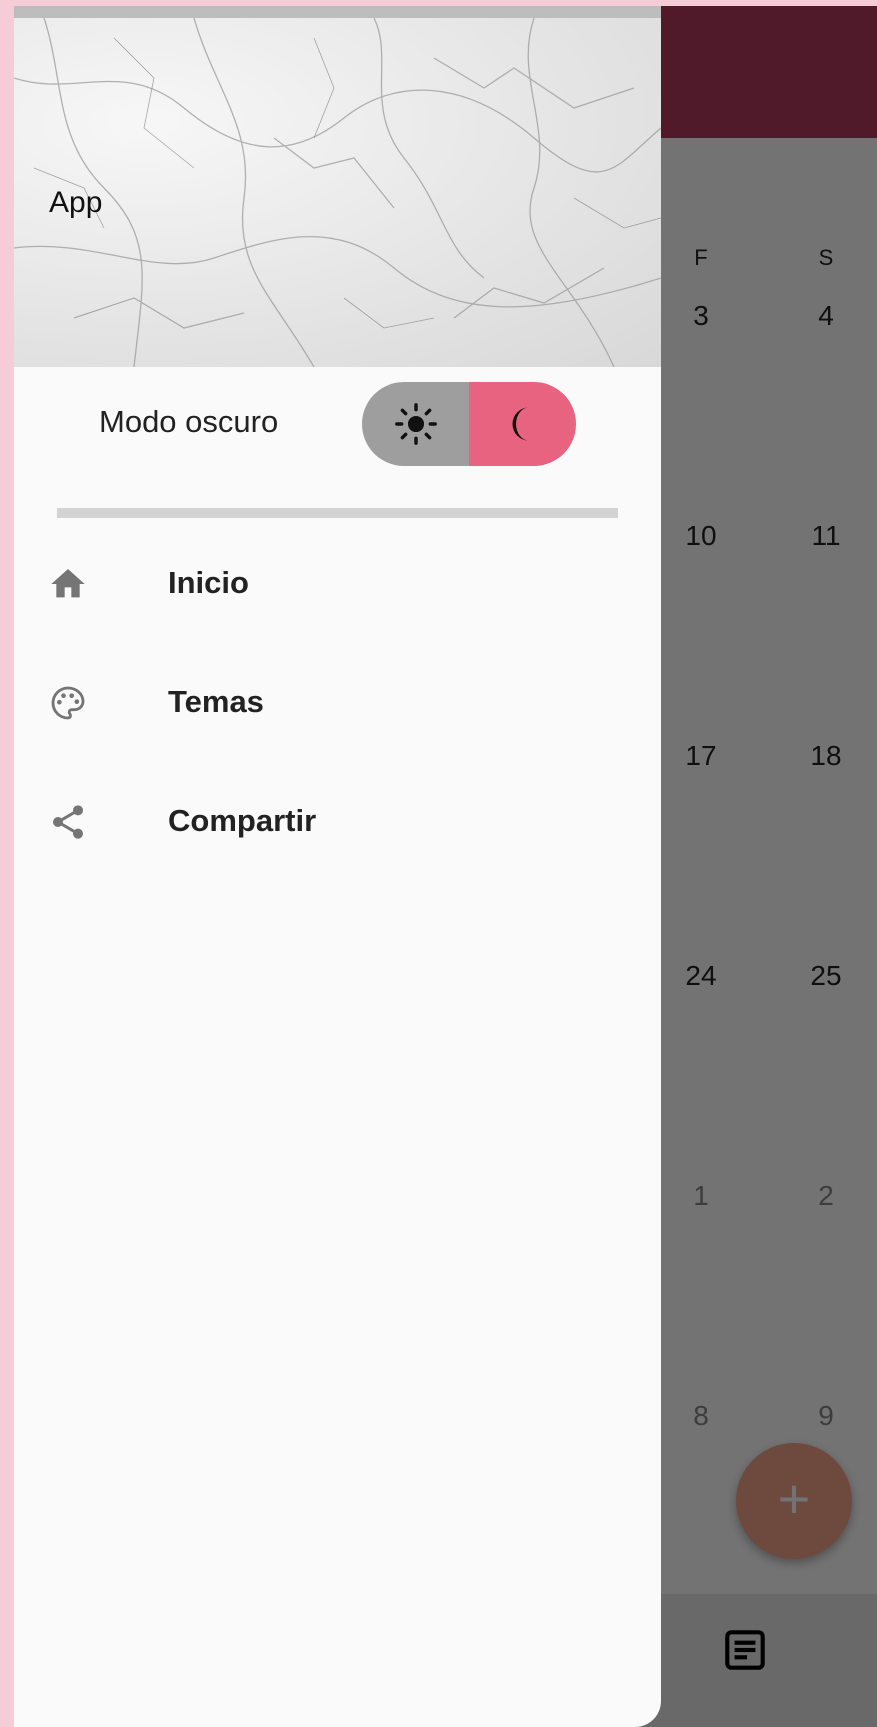 The height and width of the screenshot is (1727, 877). I want to click on drawer-title: App, so click(76, 202).